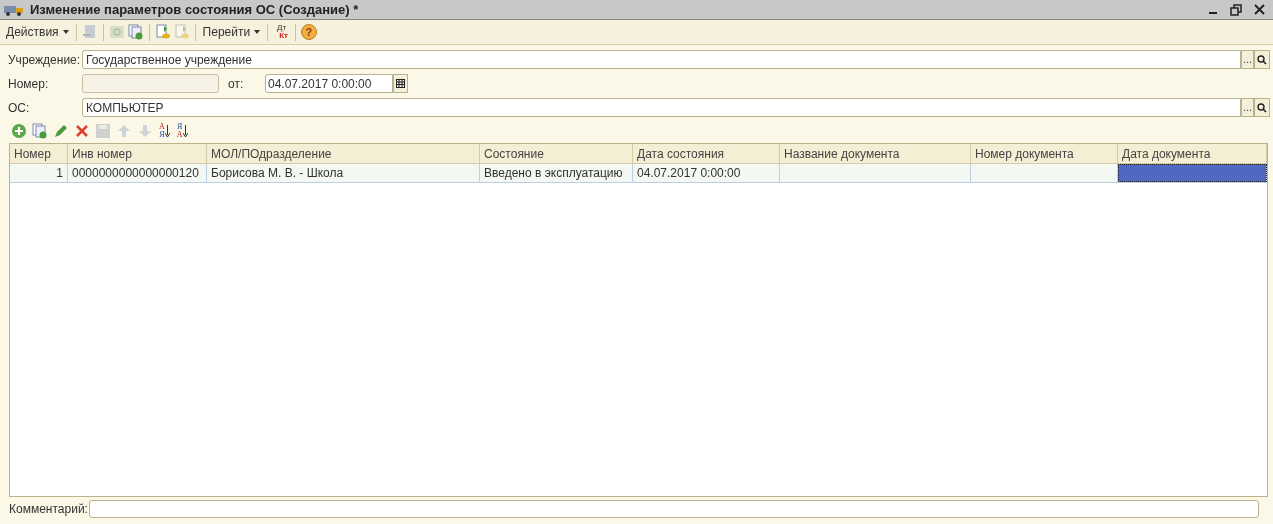 Image resolution: width=1273 pixels, height=524 pixels. Describe the element at coordinates (308, 32) in the screenshot. I see `help-button: ?` at that location.